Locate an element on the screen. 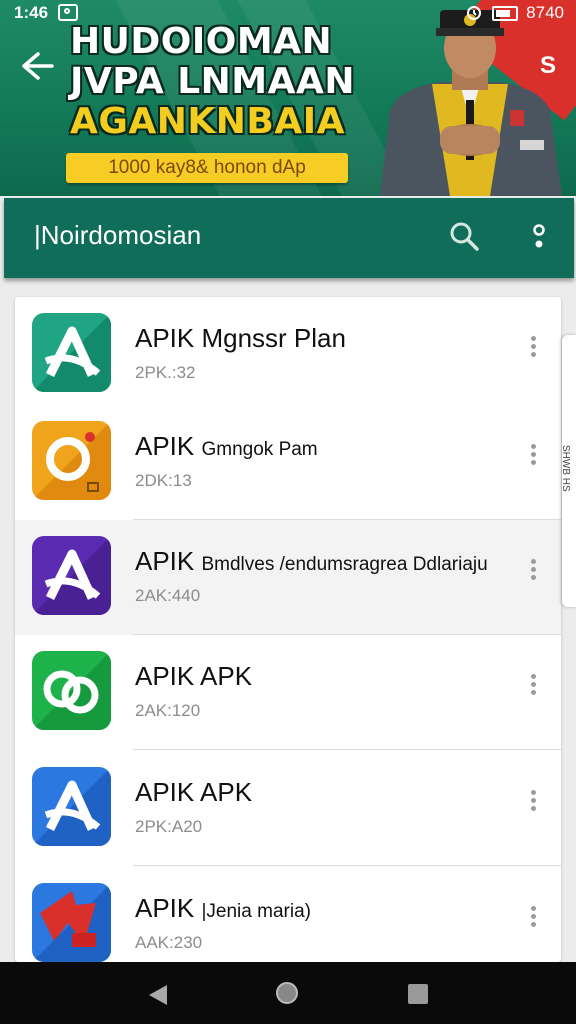  app-bar: |Noirdomosian is located at coordinates (289, 238).